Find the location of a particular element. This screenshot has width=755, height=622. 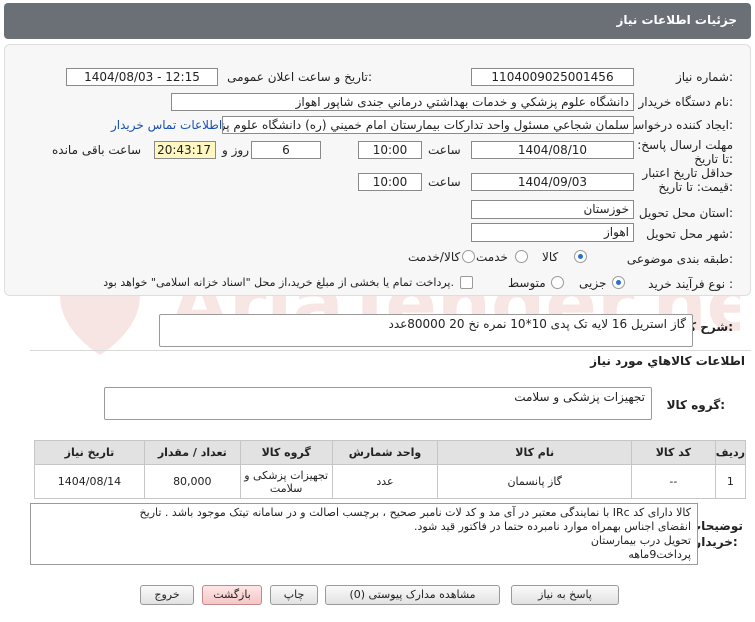

validity-date-field: 1404/09/03 is located at coordinates (552, 182).